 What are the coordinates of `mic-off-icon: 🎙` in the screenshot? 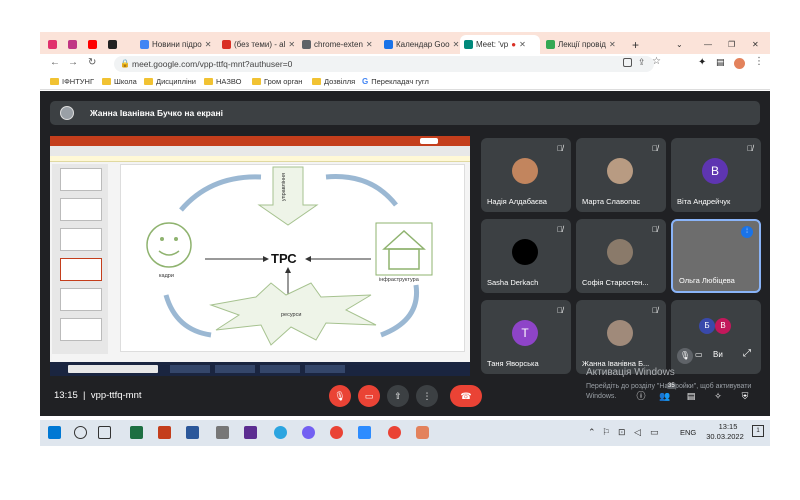 It's located at (685, 356).